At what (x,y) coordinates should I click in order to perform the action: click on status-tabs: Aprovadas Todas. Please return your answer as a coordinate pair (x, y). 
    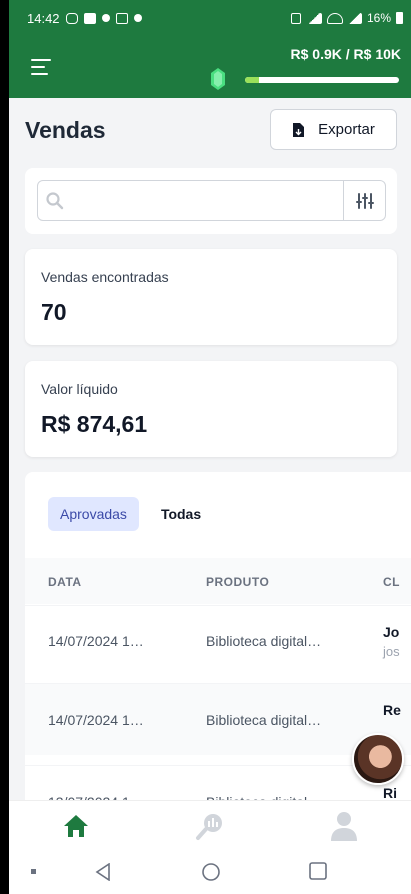
    Looking at the image, I should click on (130, 514).